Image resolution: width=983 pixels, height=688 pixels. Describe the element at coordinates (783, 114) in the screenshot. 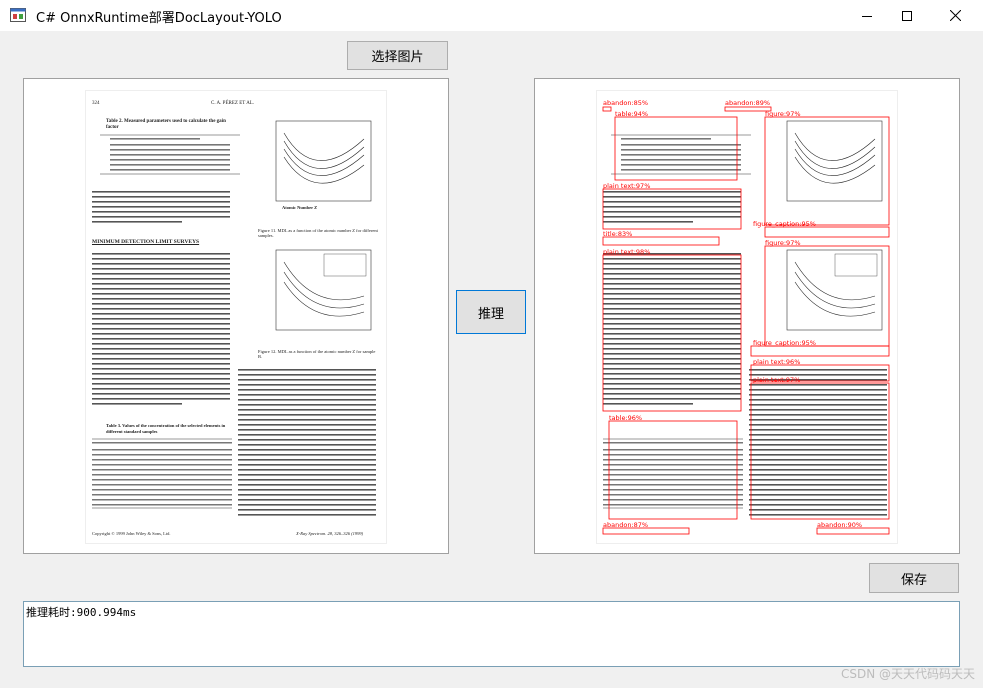

I see `det-label-3: figure:97%` at that location.